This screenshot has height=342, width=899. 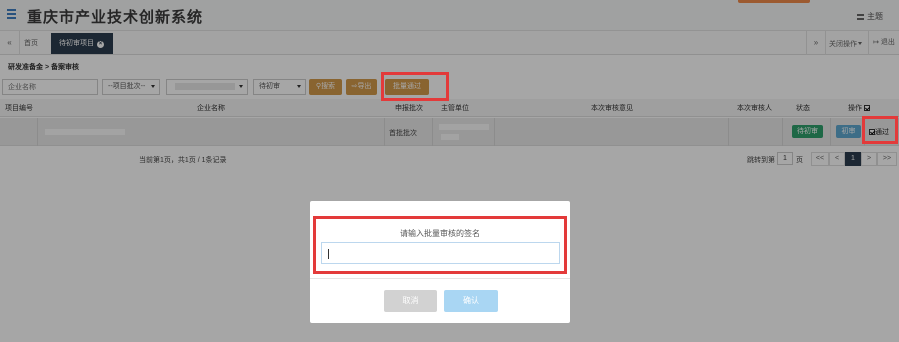 What do you see at coordinates (440, 245) in the screenshot?
I see `highlight-signature-dialog` at bounding box center [440, 245].